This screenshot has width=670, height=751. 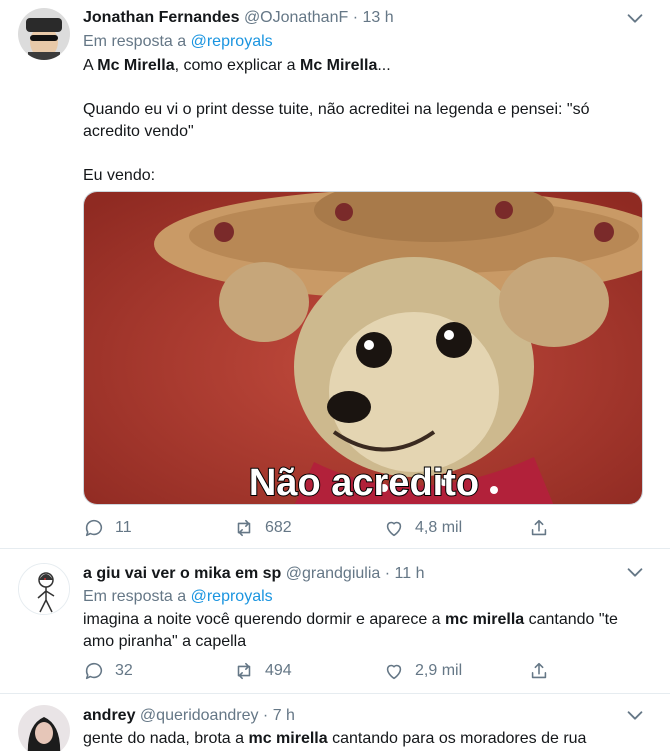 What do you see at coordinates (323, 528) in the screenshot?
I see `tweet-actions: 11 682 4,8 mil` at bounding box center [323, 528].